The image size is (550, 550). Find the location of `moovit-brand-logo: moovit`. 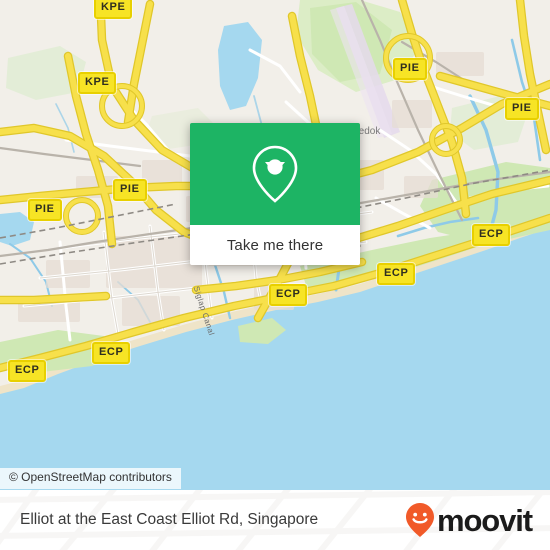

moovit-brand-logo: moovit is located at coordinates (469, 520).